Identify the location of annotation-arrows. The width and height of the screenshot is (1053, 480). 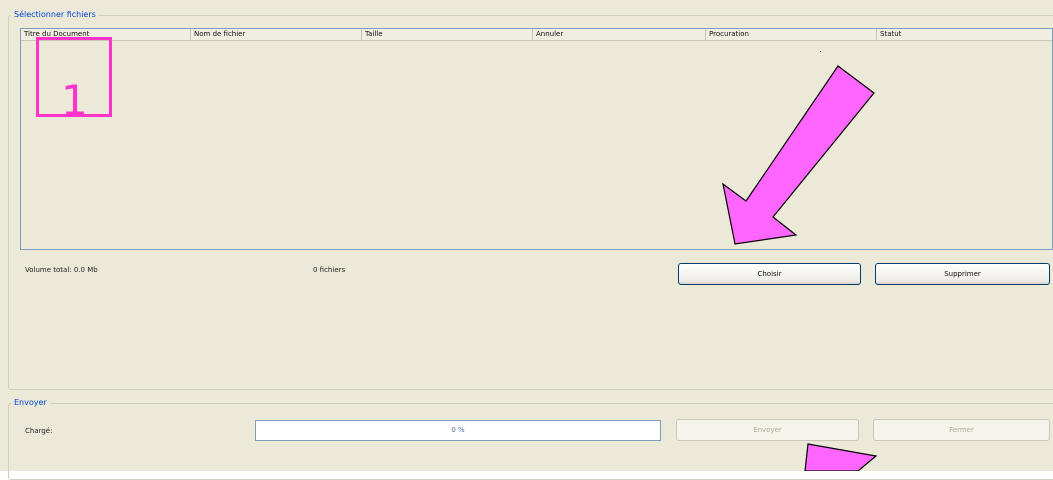
(800, 268).